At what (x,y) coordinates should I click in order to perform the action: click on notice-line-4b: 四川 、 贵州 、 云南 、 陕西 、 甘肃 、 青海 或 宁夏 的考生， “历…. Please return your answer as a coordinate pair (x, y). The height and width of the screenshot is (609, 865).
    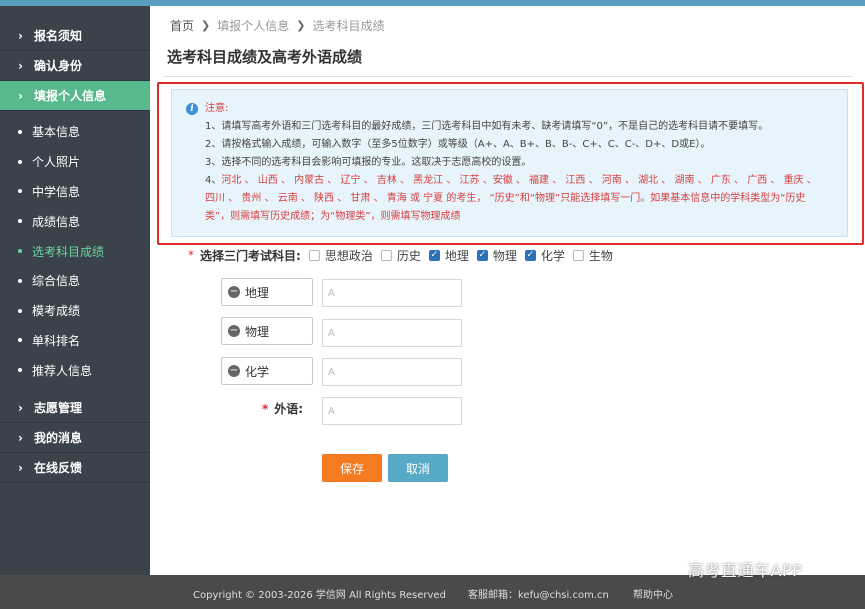
    Looking at the image, I should click on (505, 198).